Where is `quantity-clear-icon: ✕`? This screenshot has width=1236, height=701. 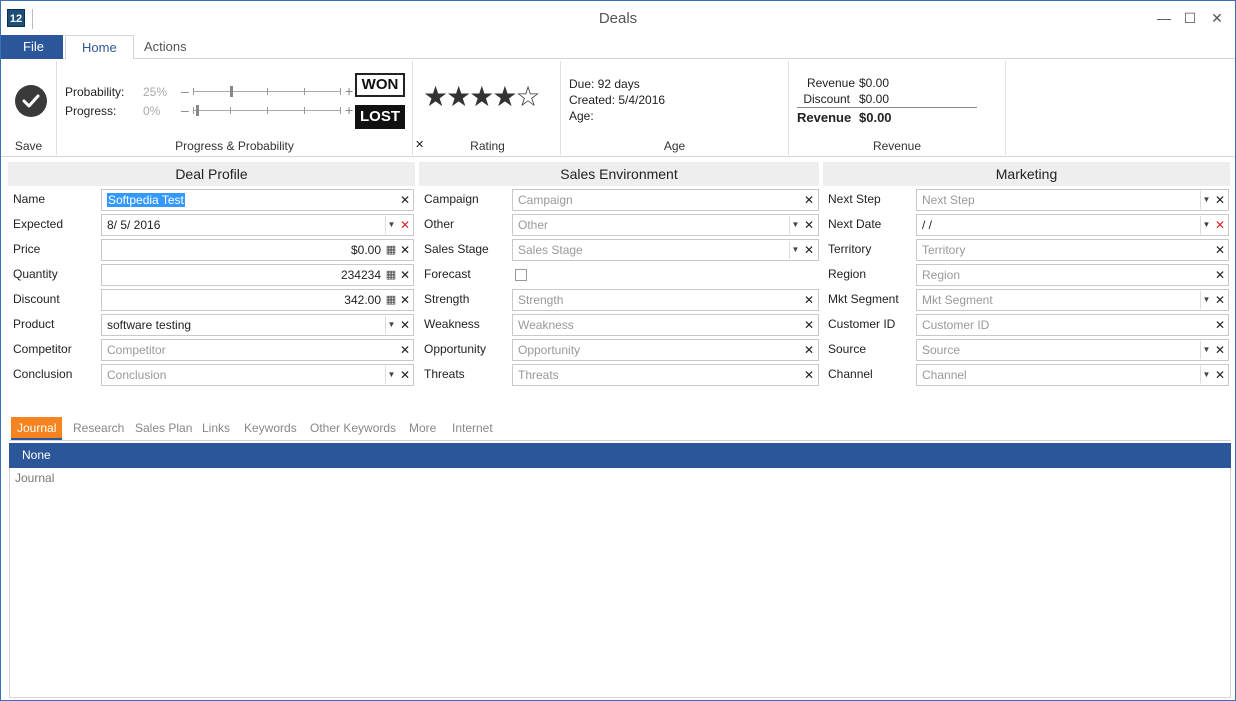
quantity-clear-icon: ✕ is located at coordinates (405, 275).